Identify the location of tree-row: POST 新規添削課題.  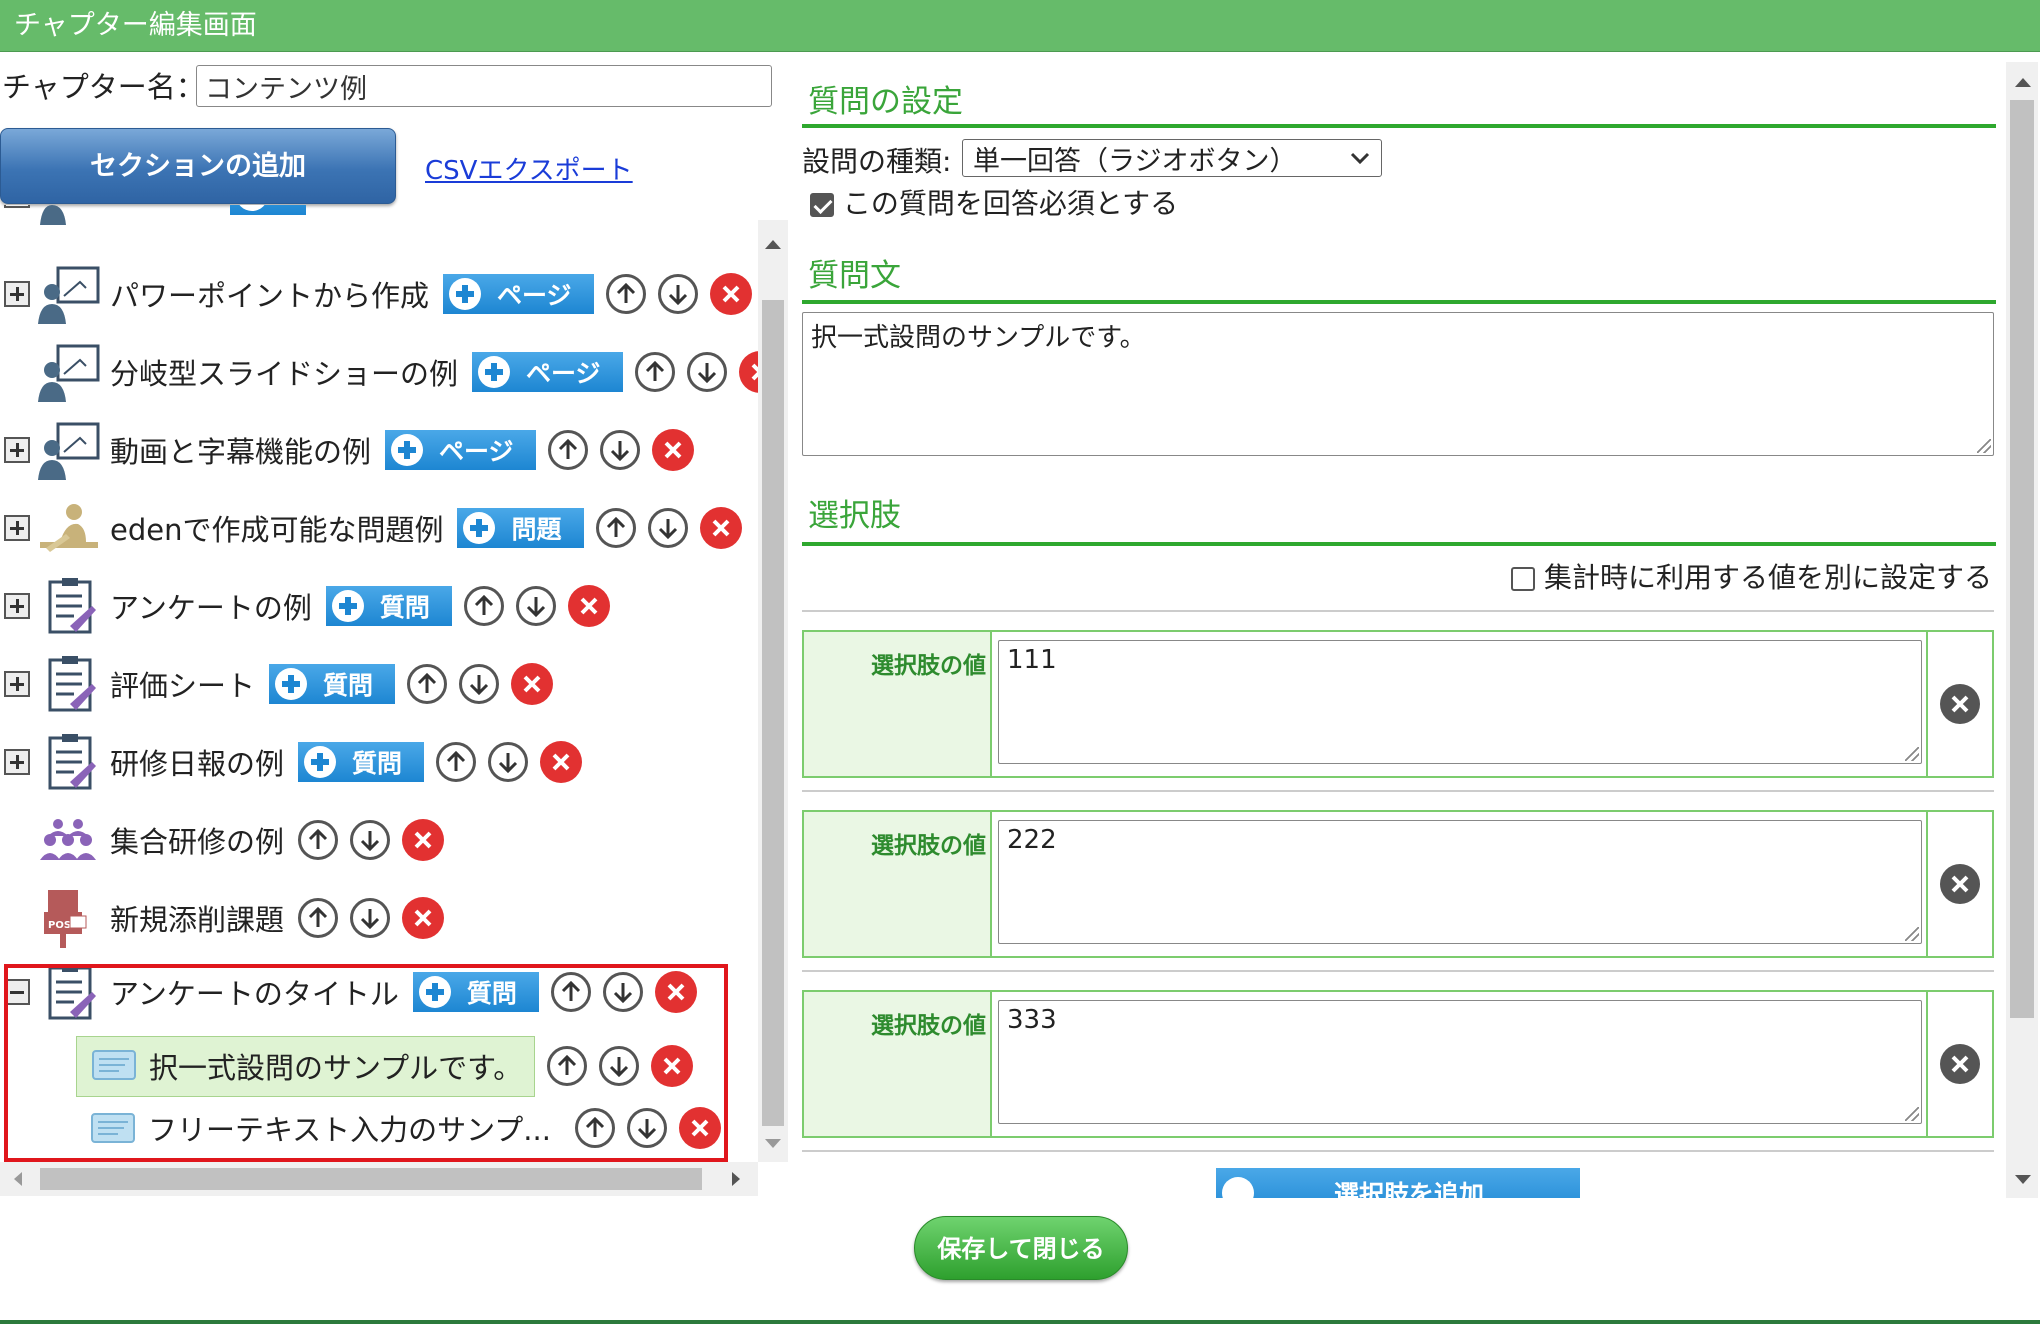
(222, 918).